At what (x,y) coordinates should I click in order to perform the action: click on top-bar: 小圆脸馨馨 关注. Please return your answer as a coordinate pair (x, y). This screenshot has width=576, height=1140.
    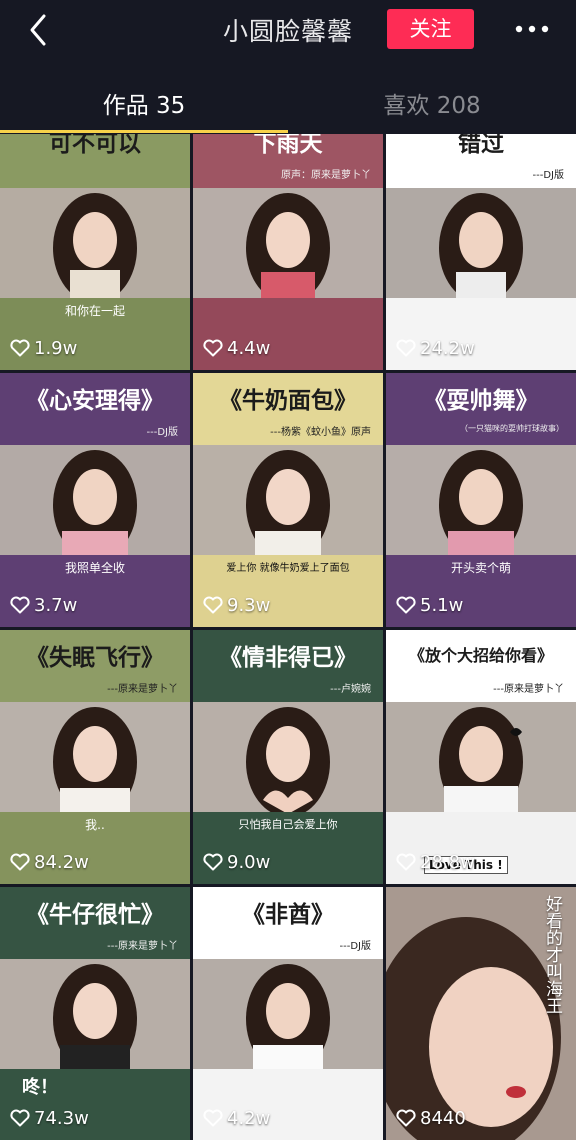
    Looking at the image, I should click on (288, 30).